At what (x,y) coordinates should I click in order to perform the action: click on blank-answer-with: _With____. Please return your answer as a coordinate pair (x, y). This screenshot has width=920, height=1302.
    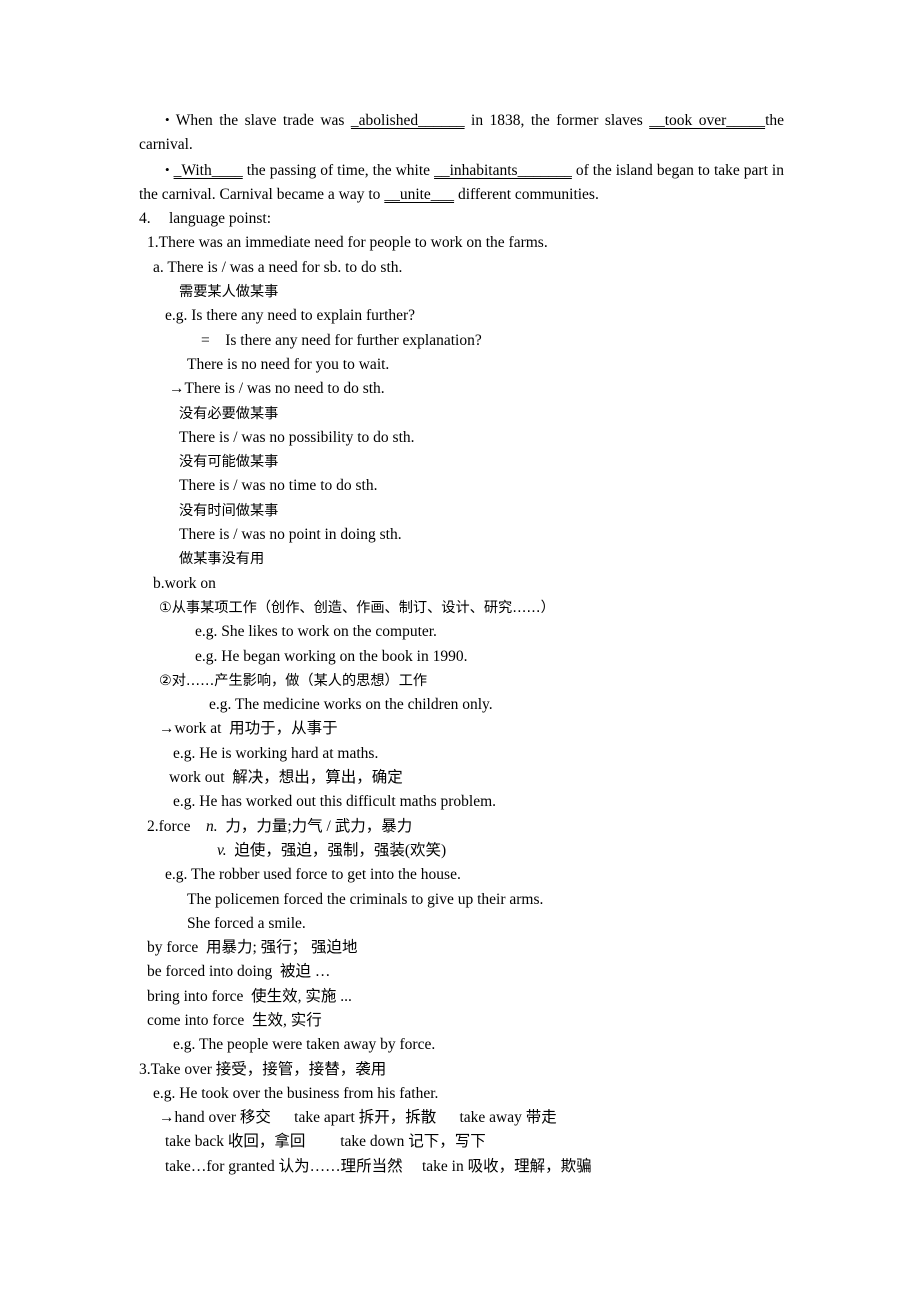
    Looking at the image, I should click on (208, 170).